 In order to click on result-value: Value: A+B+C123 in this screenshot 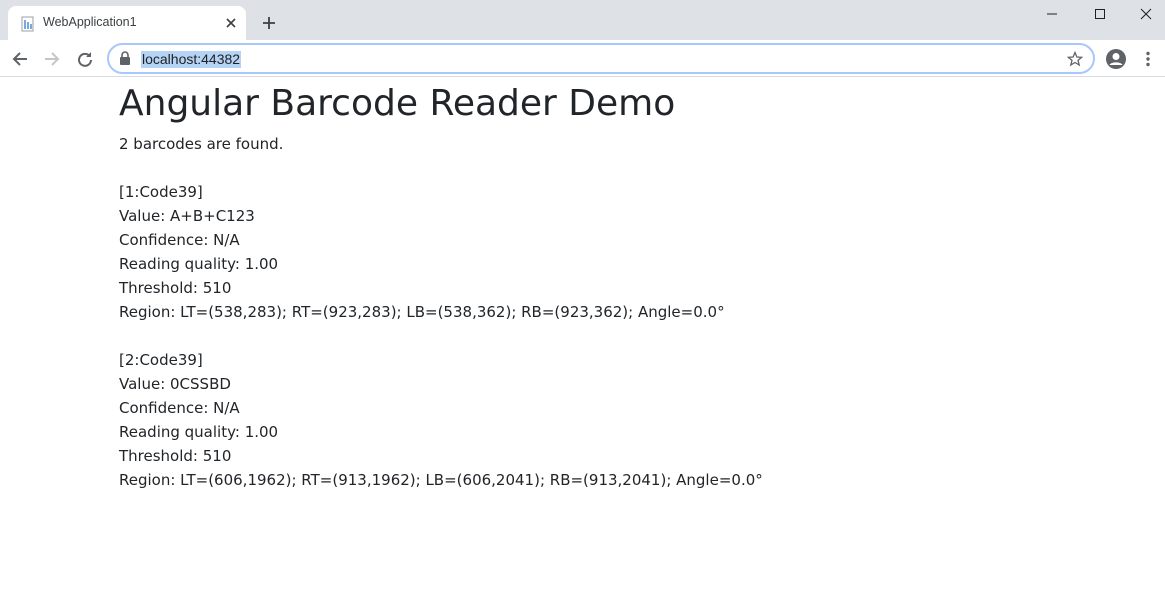, I will do `click(187, 216)`.